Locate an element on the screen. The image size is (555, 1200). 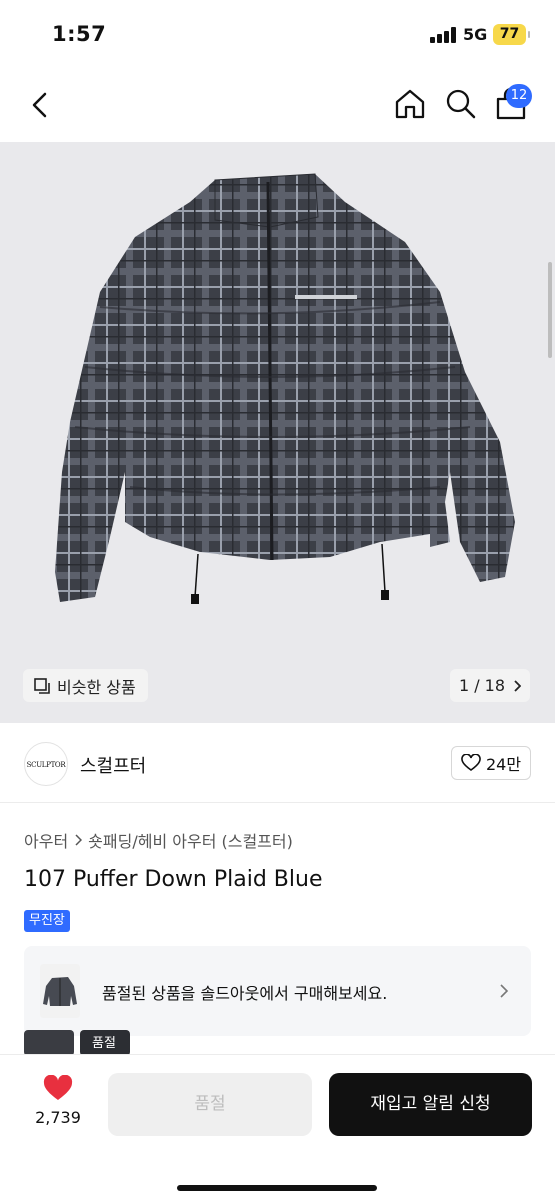
cart-count-badge: 12 is located at coordinates (519, 96).